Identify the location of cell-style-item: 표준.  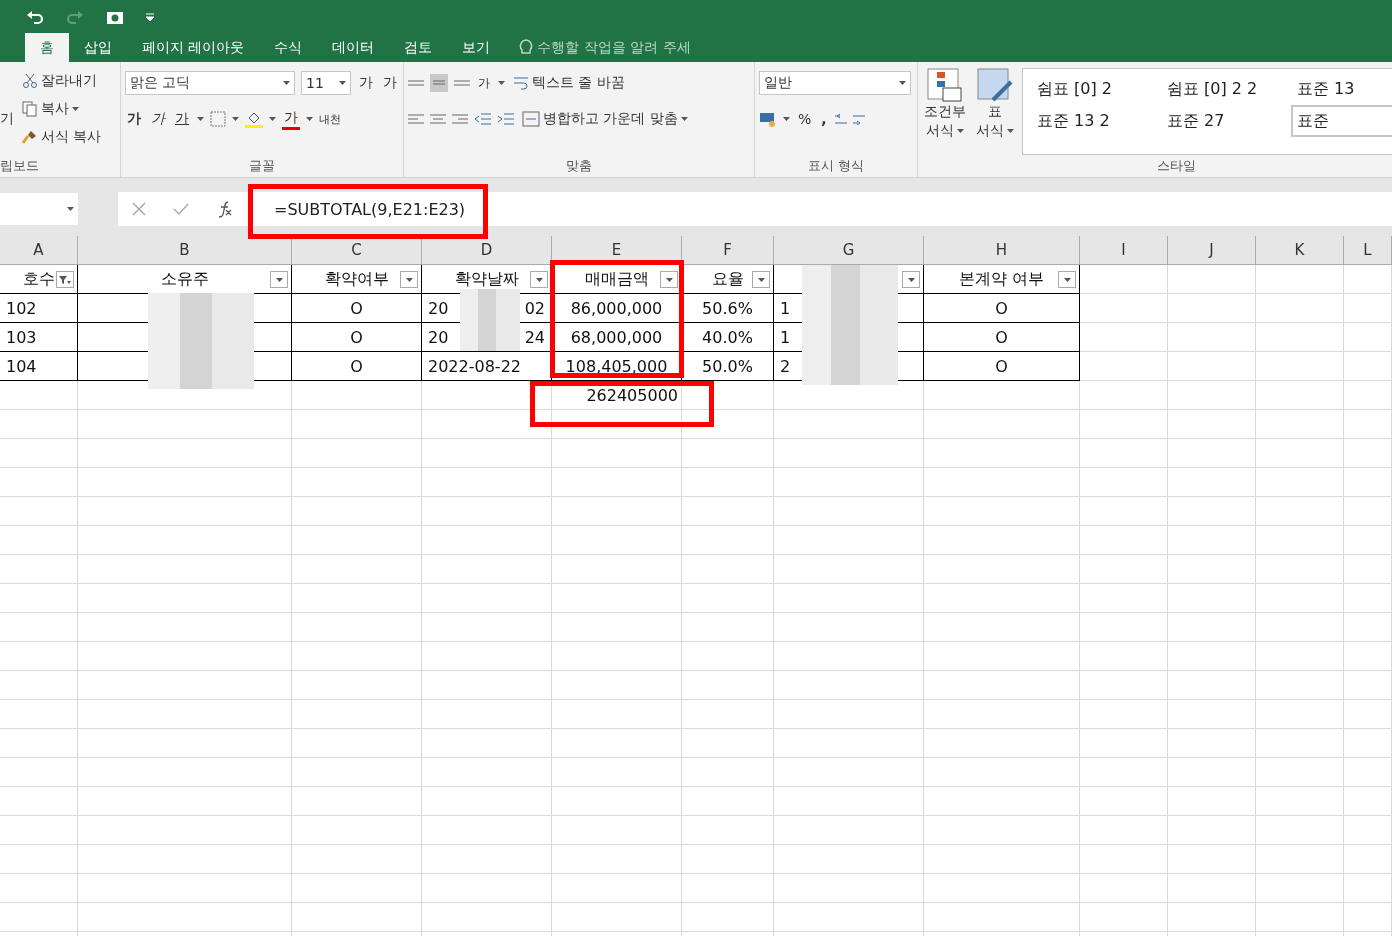
(1341, 121).